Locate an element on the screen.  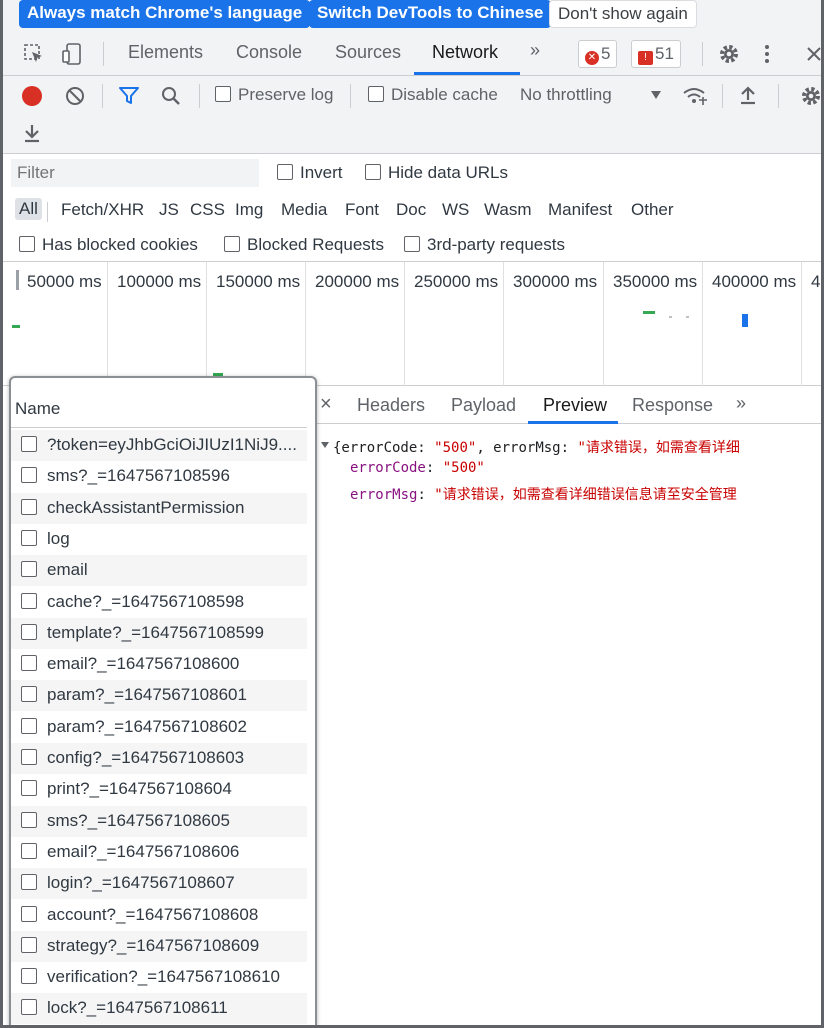
type-filter-fetch-xhr: Fetch/XHR is located at coordinates (102, 210).